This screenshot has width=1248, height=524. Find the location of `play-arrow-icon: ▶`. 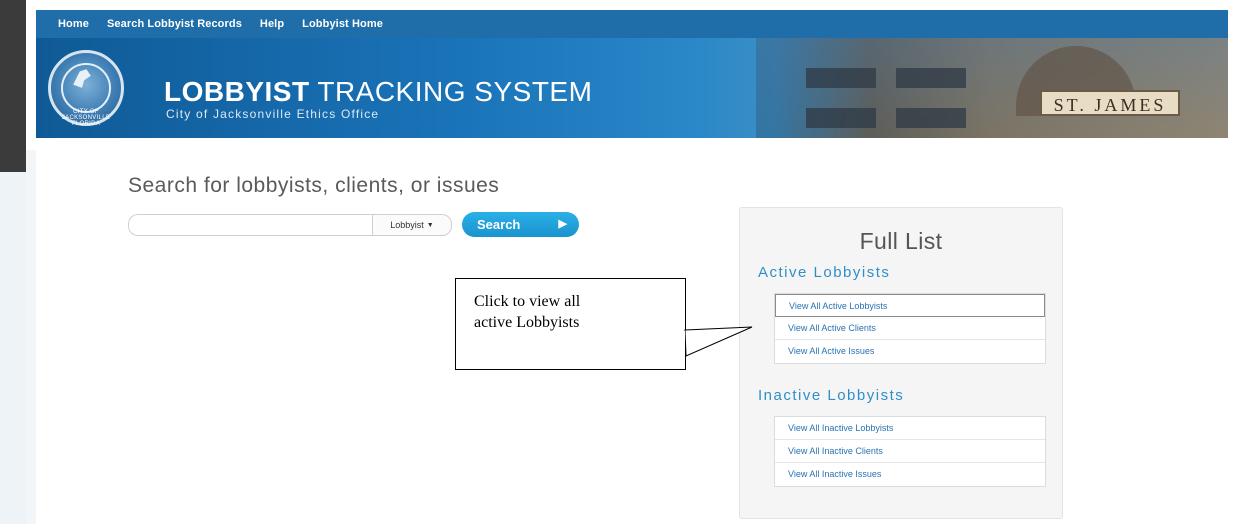

play-arrow-icon: ▶ is located at coordinates (562, 224).